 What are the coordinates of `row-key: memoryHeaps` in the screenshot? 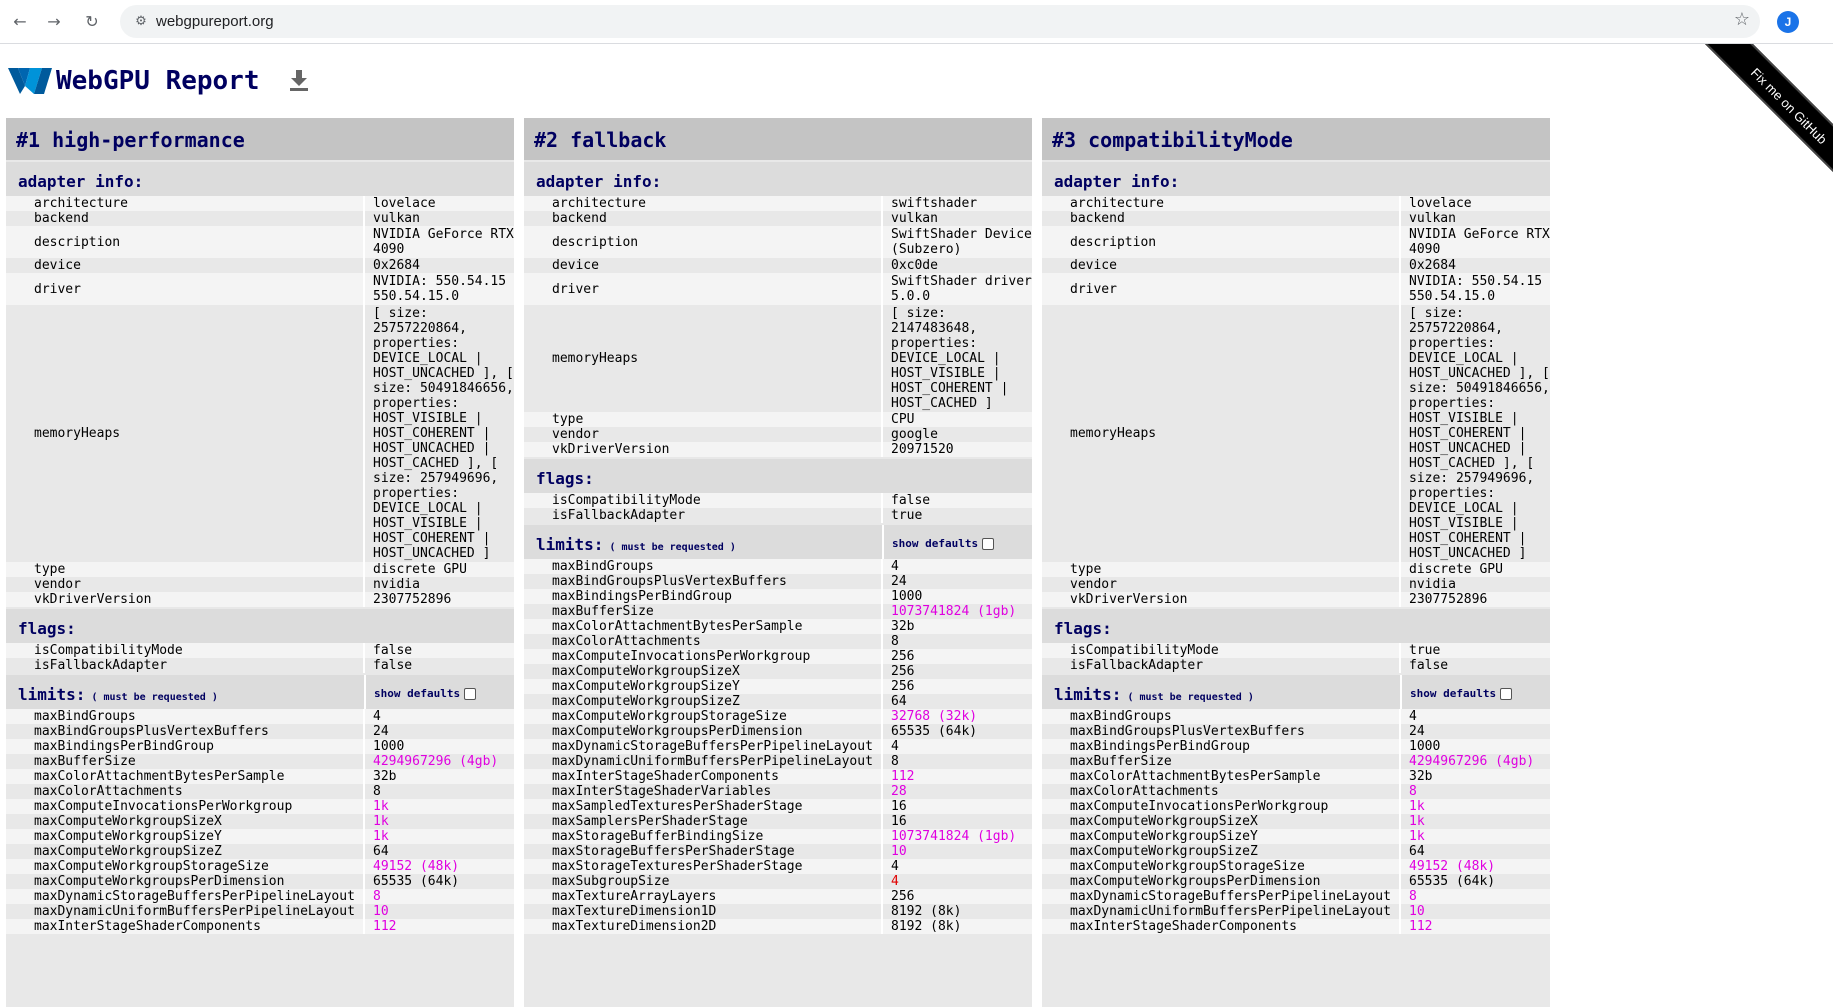 It's located at (595, 358).